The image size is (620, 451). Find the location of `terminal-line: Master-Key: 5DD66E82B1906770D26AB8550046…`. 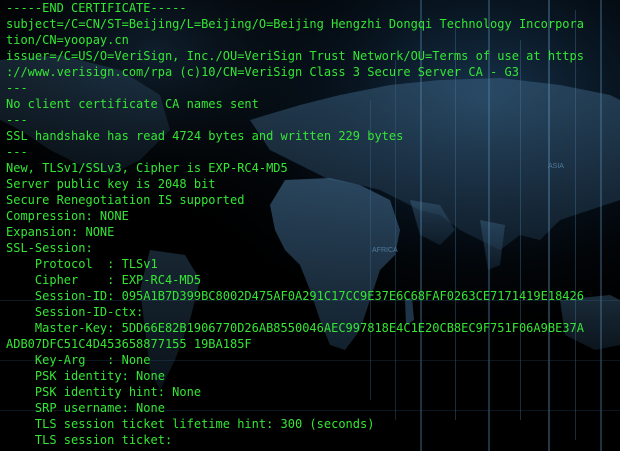

terminal-line: Master-Key: 5DD66E82B1906770D26AB8550046… is located at coordinates (295, 328).